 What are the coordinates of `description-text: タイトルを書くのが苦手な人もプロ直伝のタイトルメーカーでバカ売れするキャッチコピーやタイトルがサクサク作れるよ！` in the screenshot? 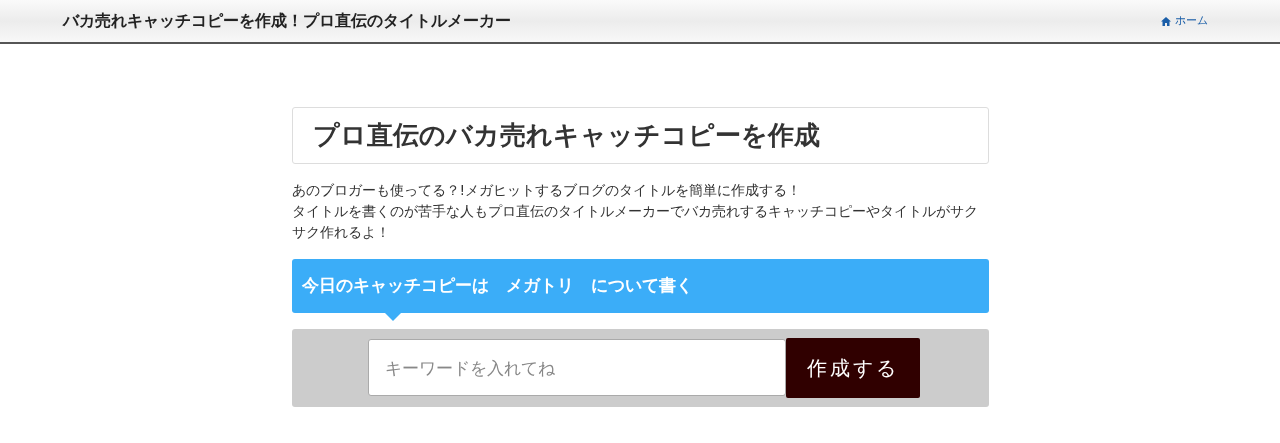 It's located at (635, 222).